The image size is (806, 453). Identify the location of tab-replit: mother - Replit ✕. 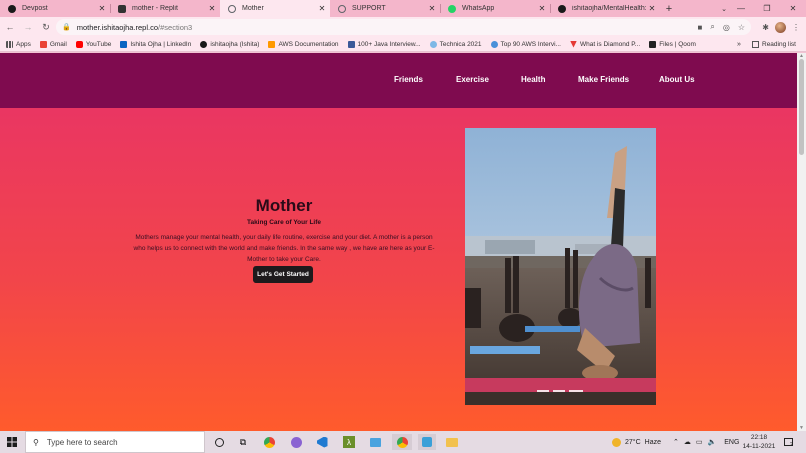
(165, 8).